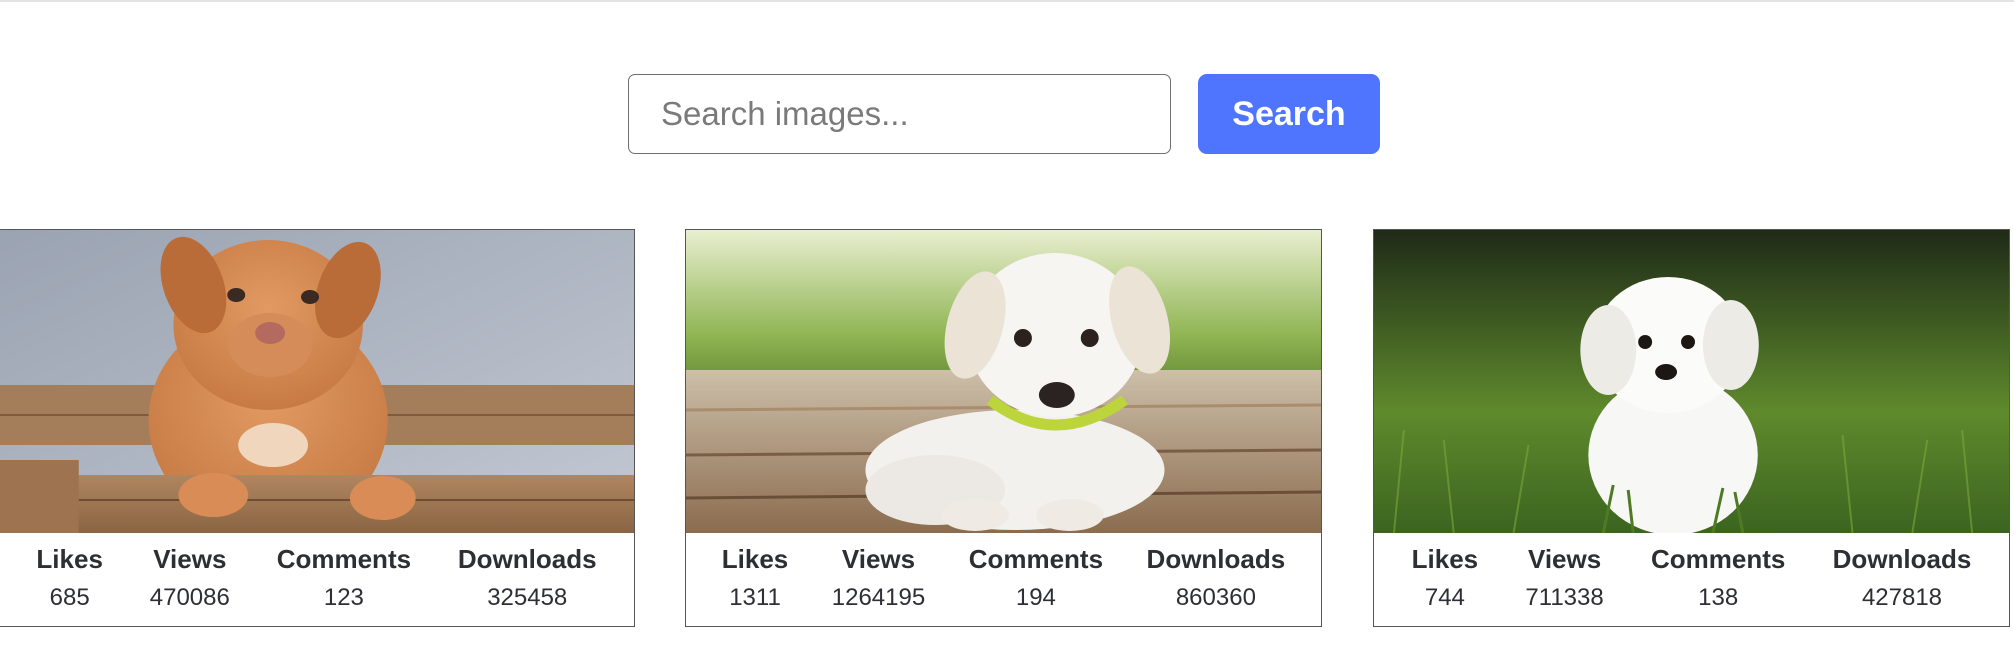 The image size is (2014, 664). What do you see at coordinates (1445, 580) in the screenshot?
I see `stat-likes: Likes 744` at bounding box center [1445, 580].